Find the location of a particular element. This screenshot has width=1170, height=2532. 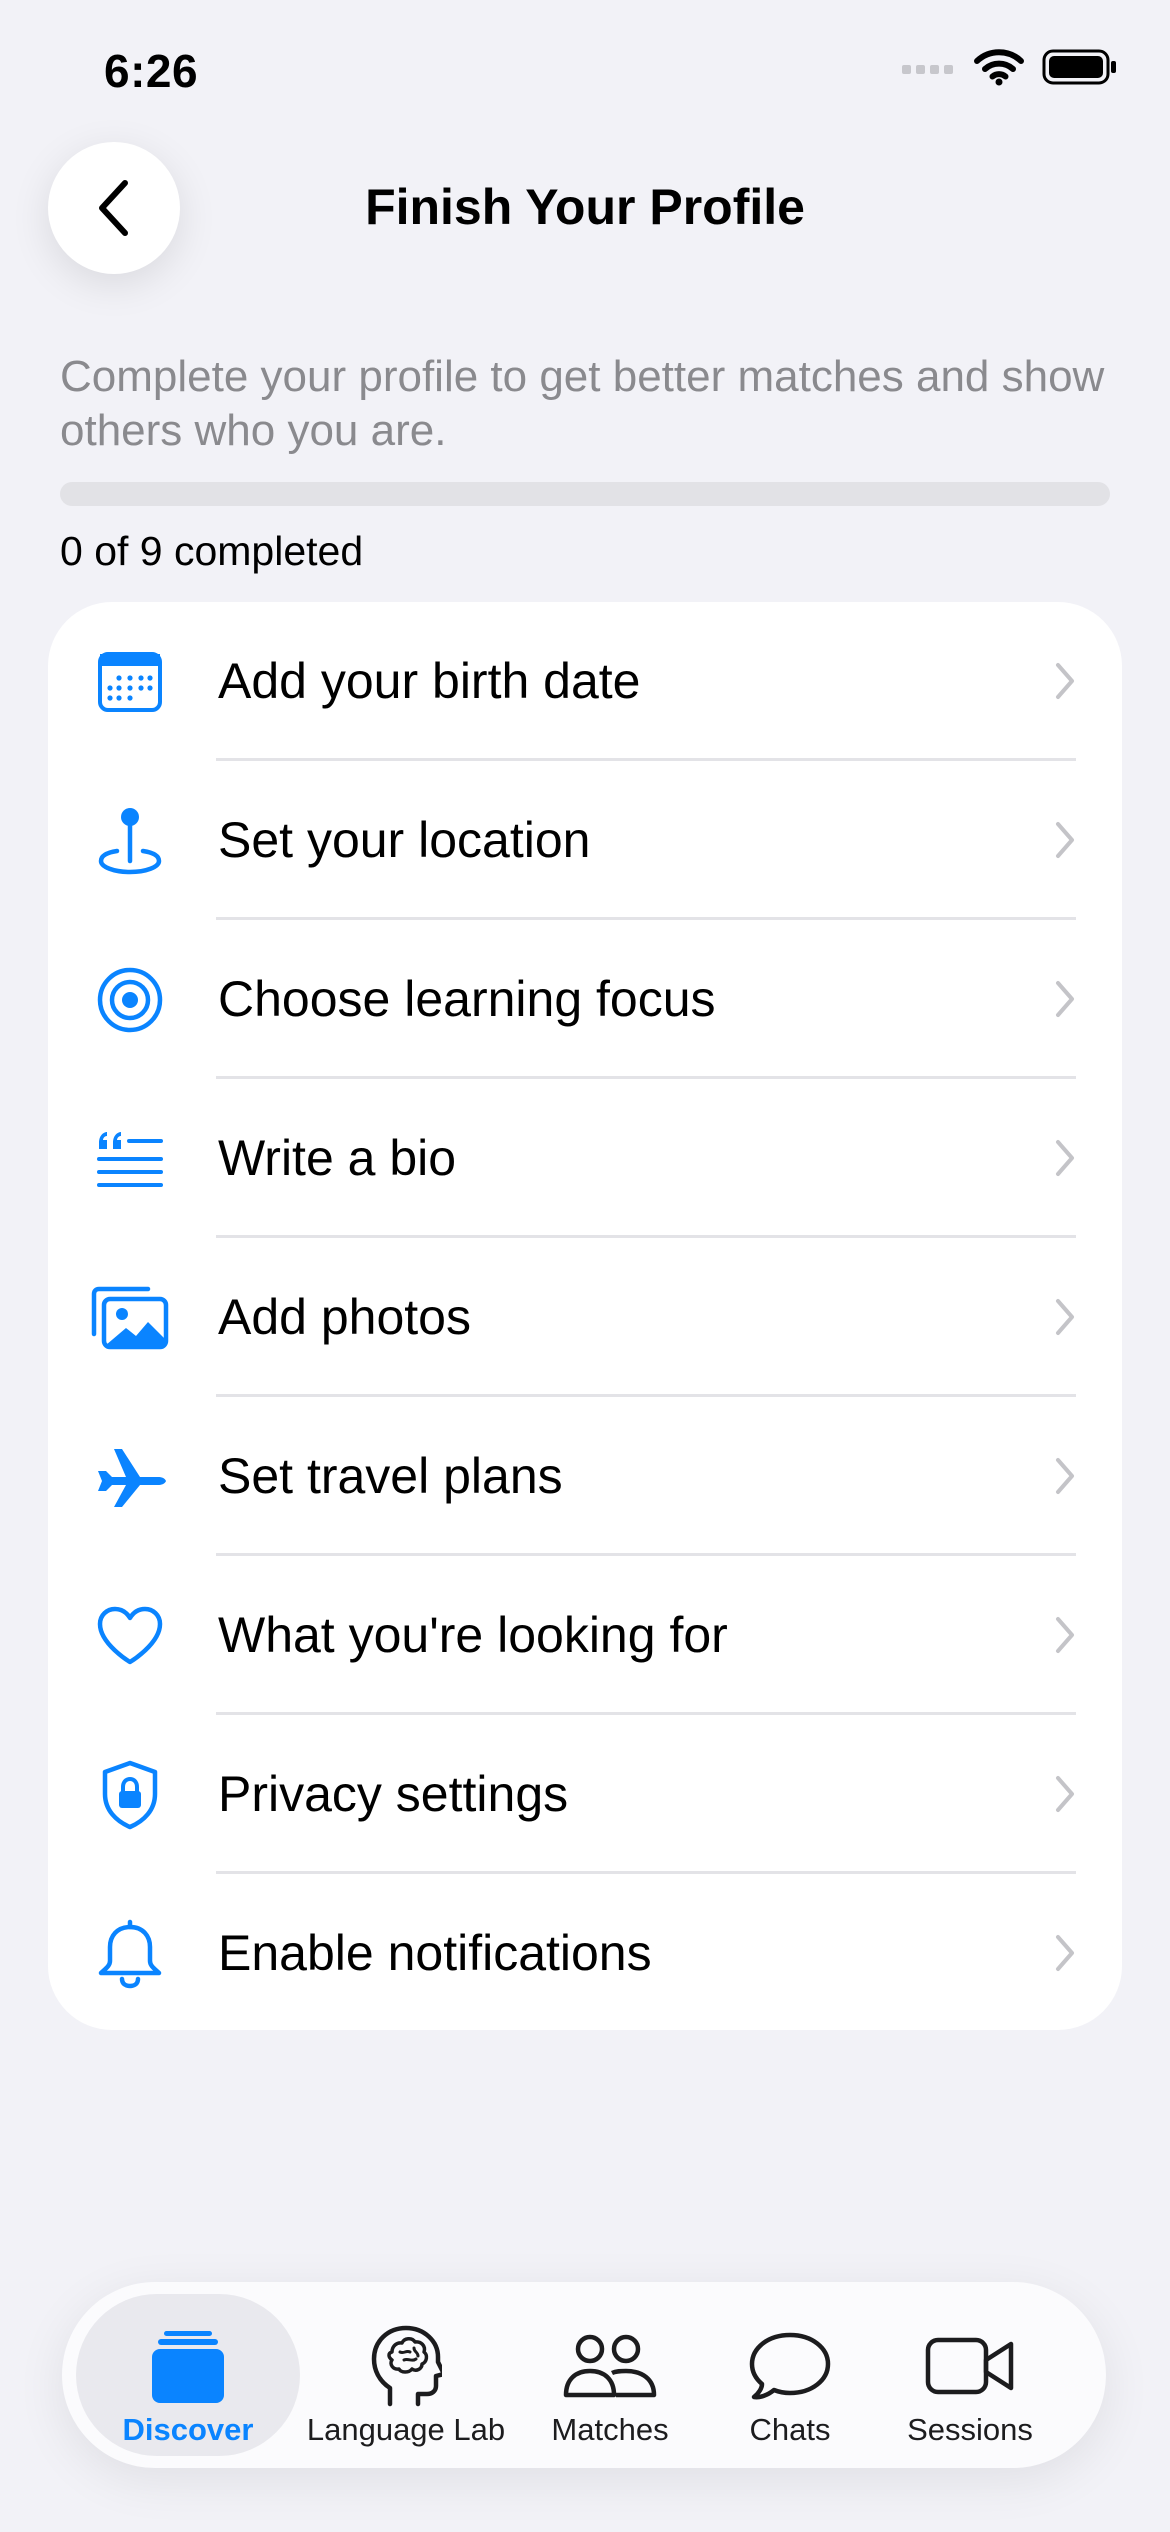

status-bar: 6:26 is located at coordinates (585, 75).